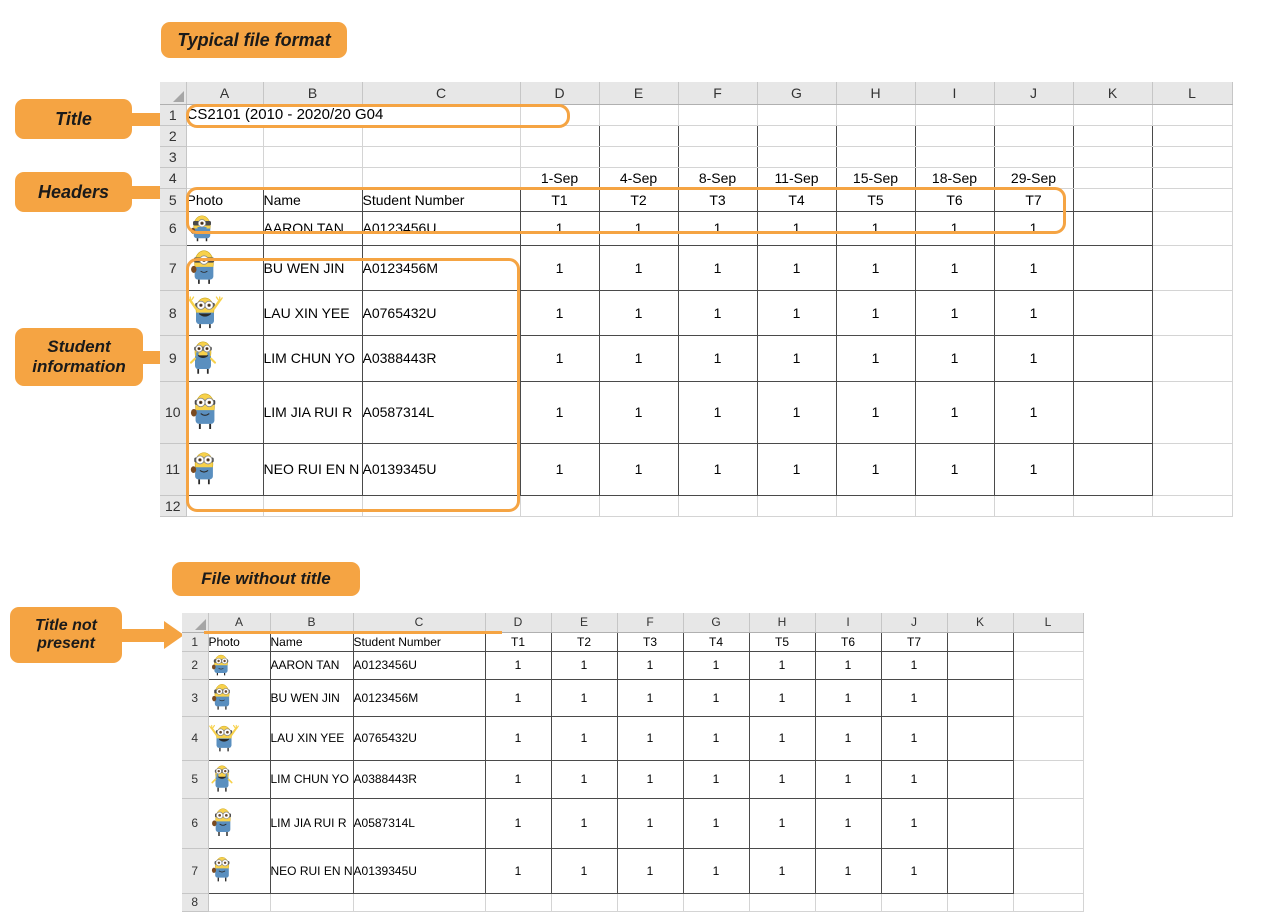 The height and width of the screenshot is (924, 1268). What do you see at coordinates (312, 698) in the screenshot?
I see `cell-B3-name: BU WEN JIN` at bounding box center [312, 698].